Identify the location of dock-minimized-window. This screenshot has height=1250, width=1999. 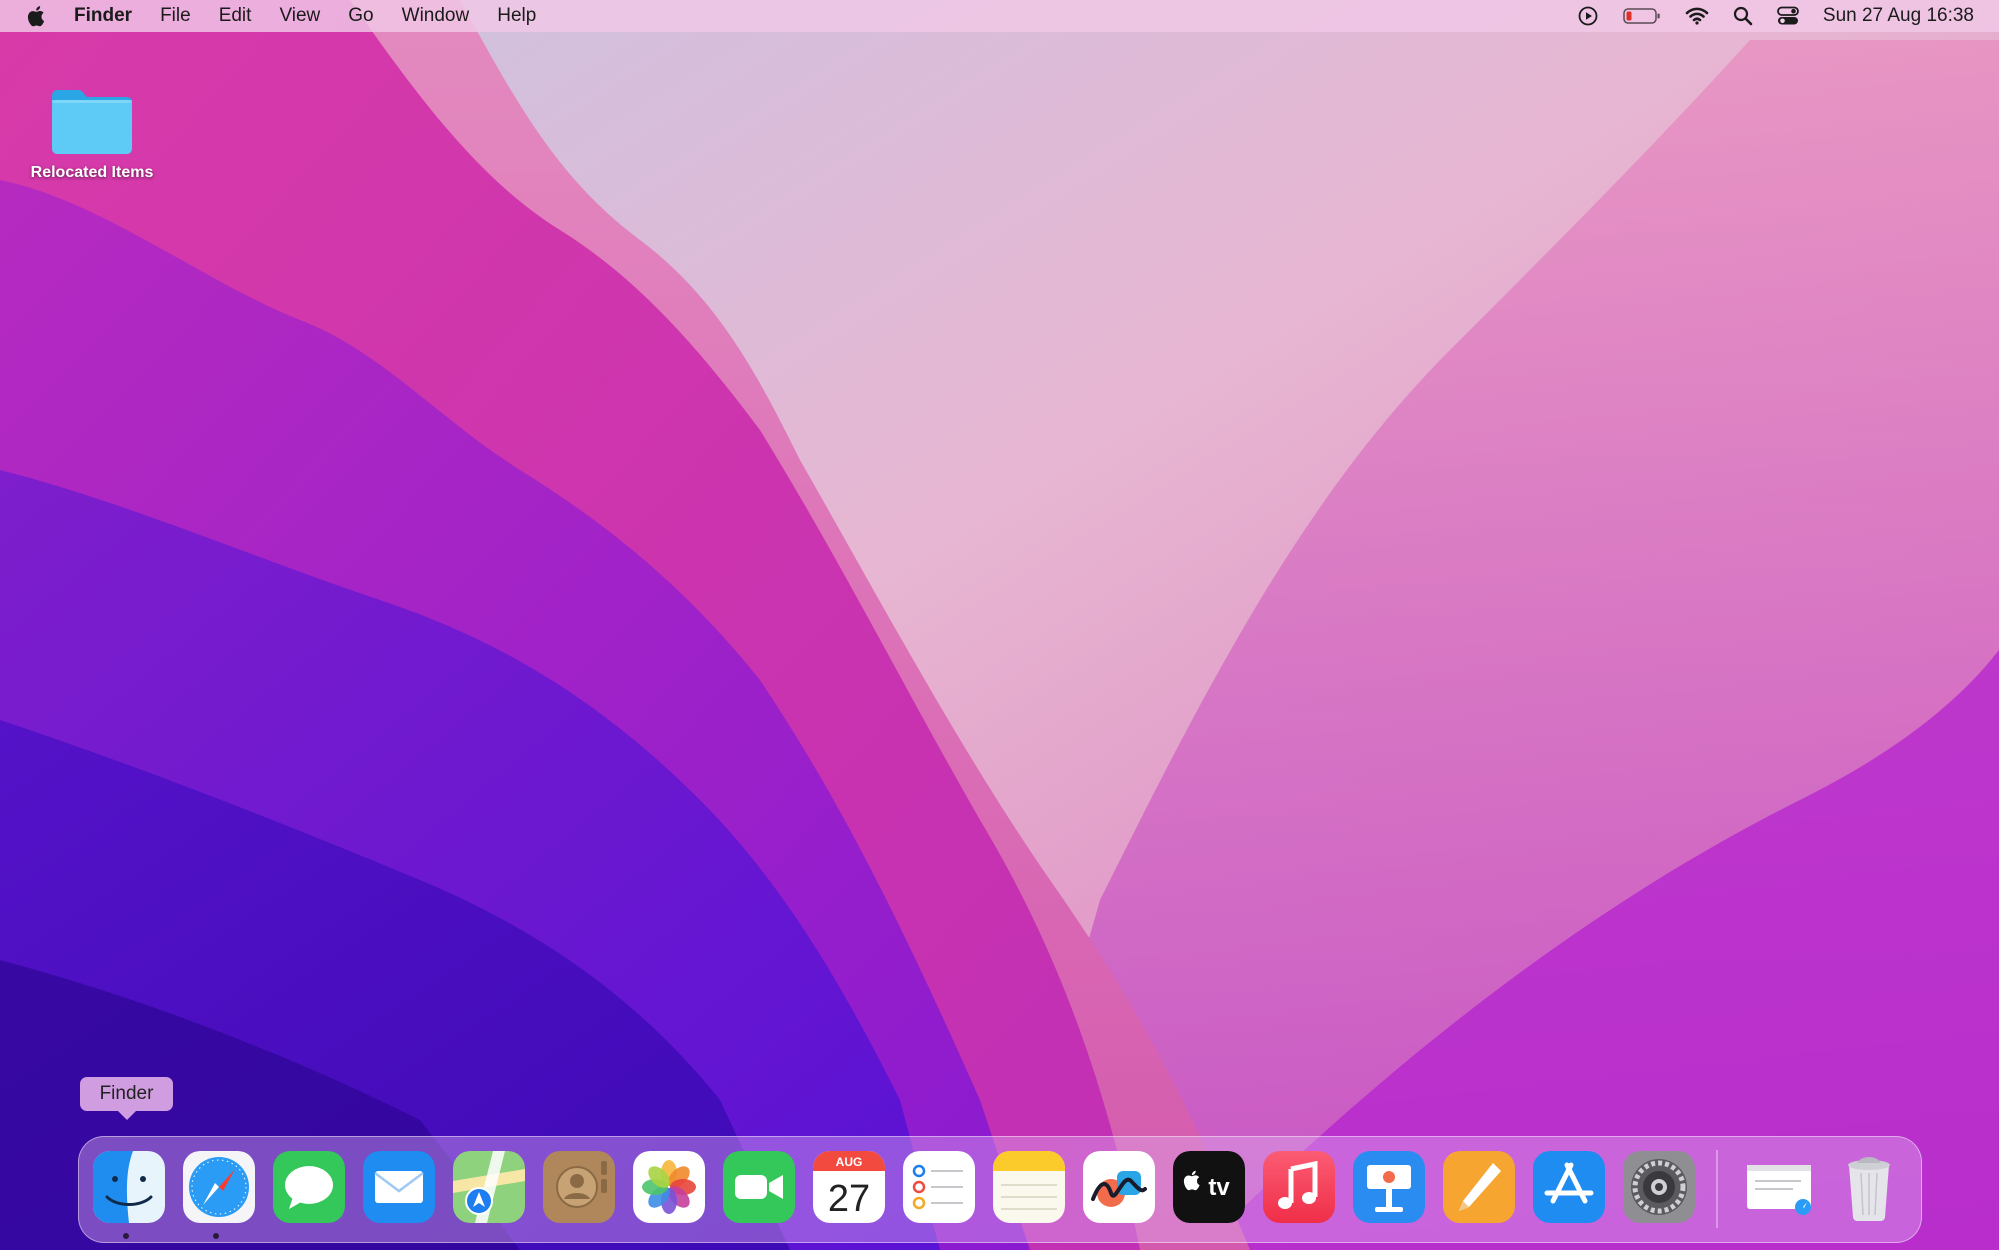
(1779, 1187).